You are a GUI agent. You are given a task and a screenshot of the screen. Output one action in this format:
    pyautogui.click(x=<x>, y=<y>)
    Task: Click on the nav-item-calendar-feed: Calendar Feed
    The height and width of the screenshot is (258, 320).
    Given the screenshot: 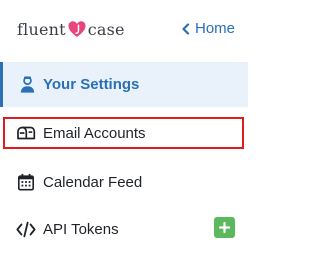 What is the action you would take?
    pyautogui.click(x=124, y=182)
    